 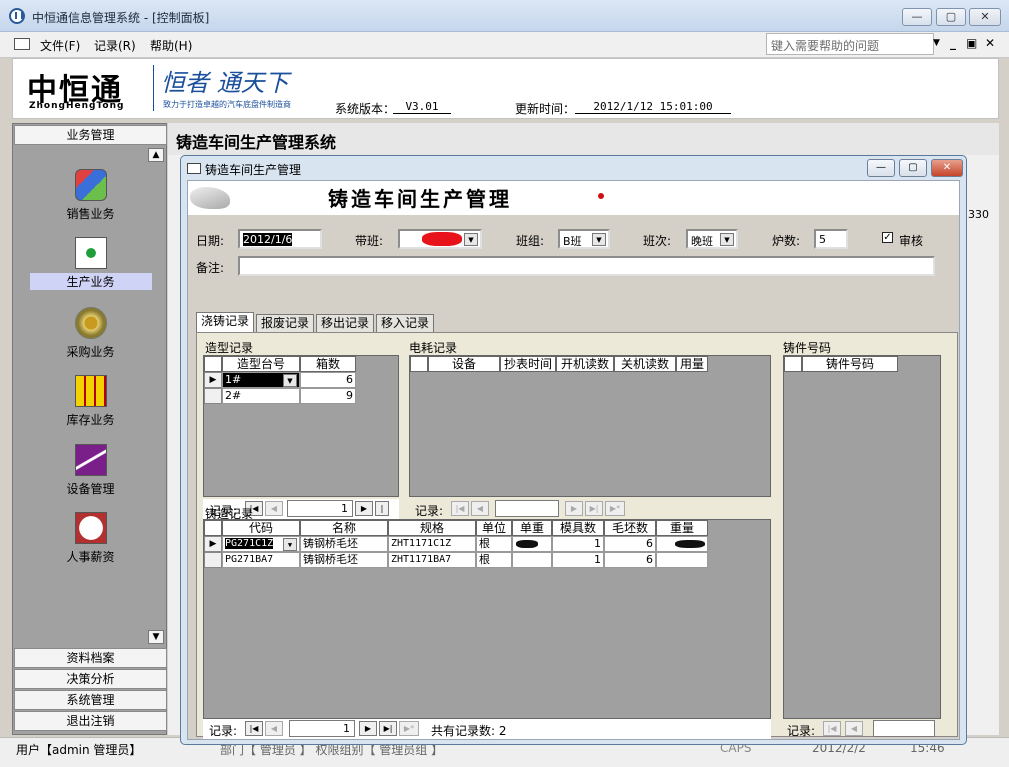 I want to click on column-header: 名称, so click(x=344, y=528).